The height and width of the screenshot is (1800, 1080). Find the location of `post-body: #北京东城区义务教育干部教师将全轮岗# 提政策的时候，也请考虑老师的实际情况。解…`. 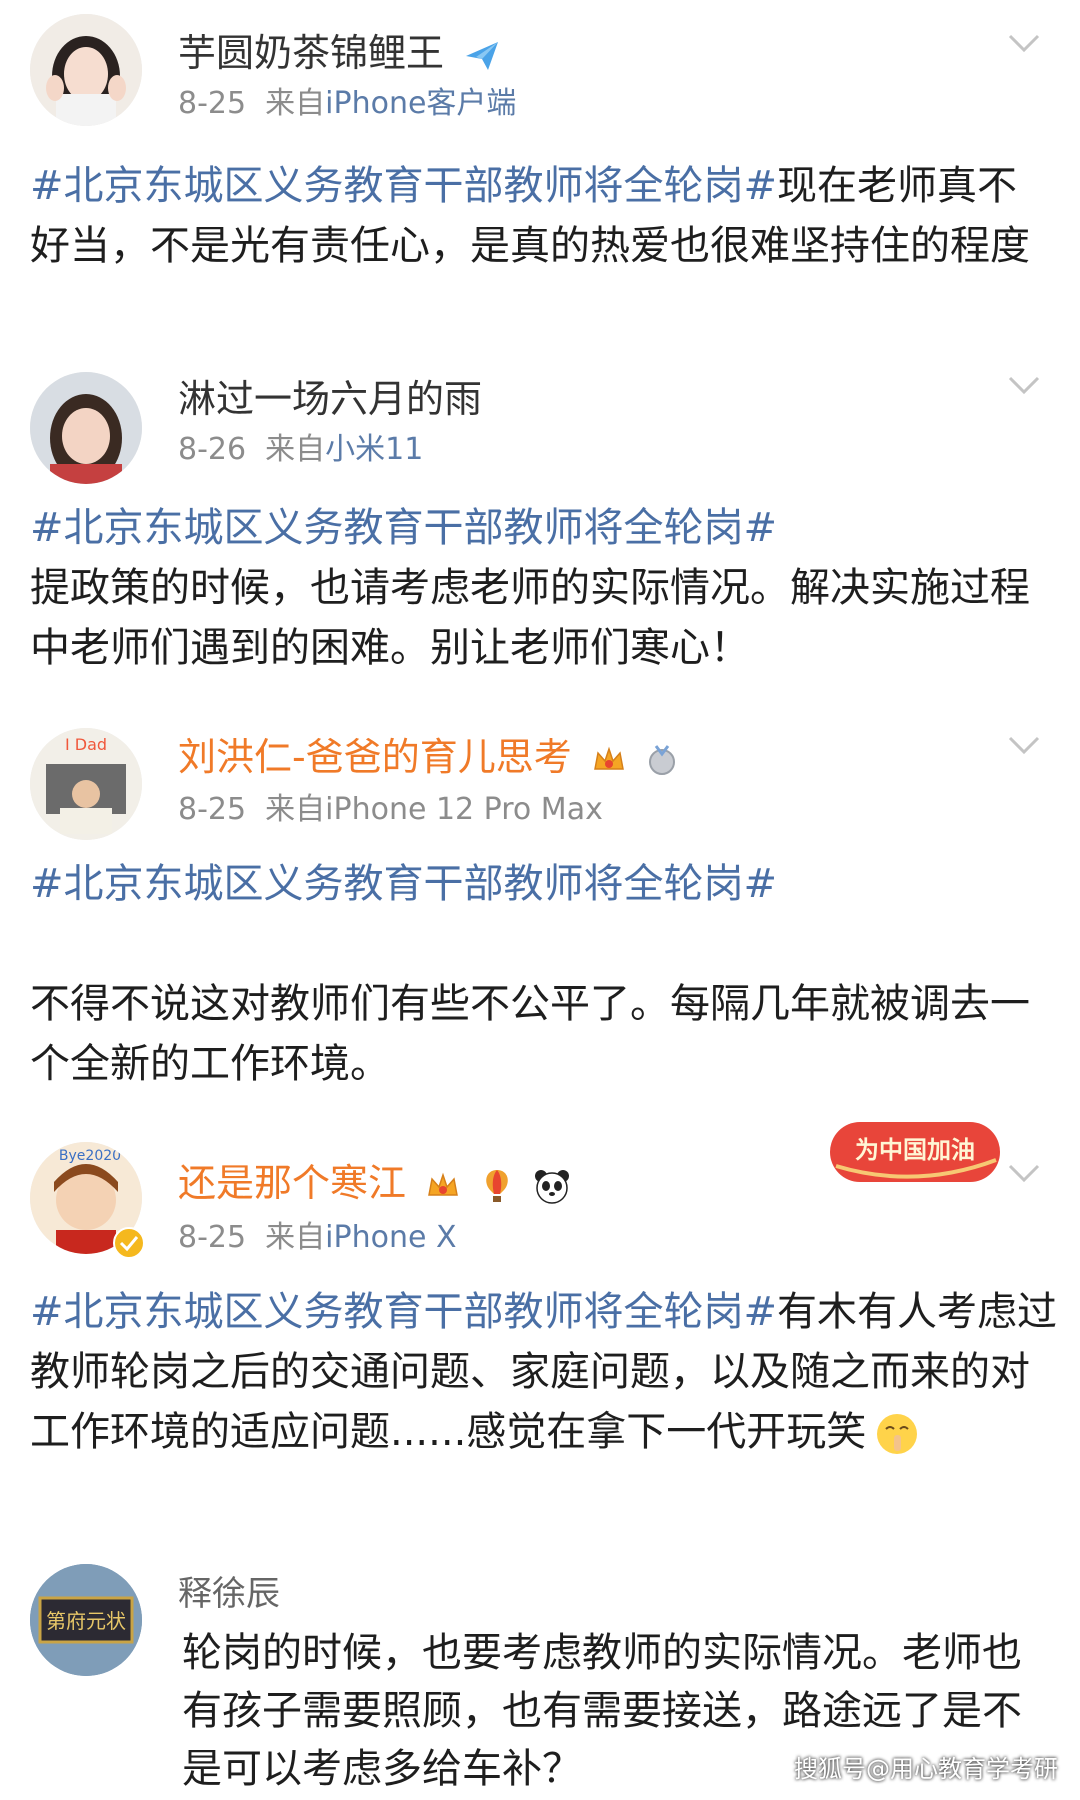

post-body: #北京东城区义务教育干部教师将全轮岗# 提政策的时候，也请考虑老师的实际情况。解… is located at coordinates (540, 588).